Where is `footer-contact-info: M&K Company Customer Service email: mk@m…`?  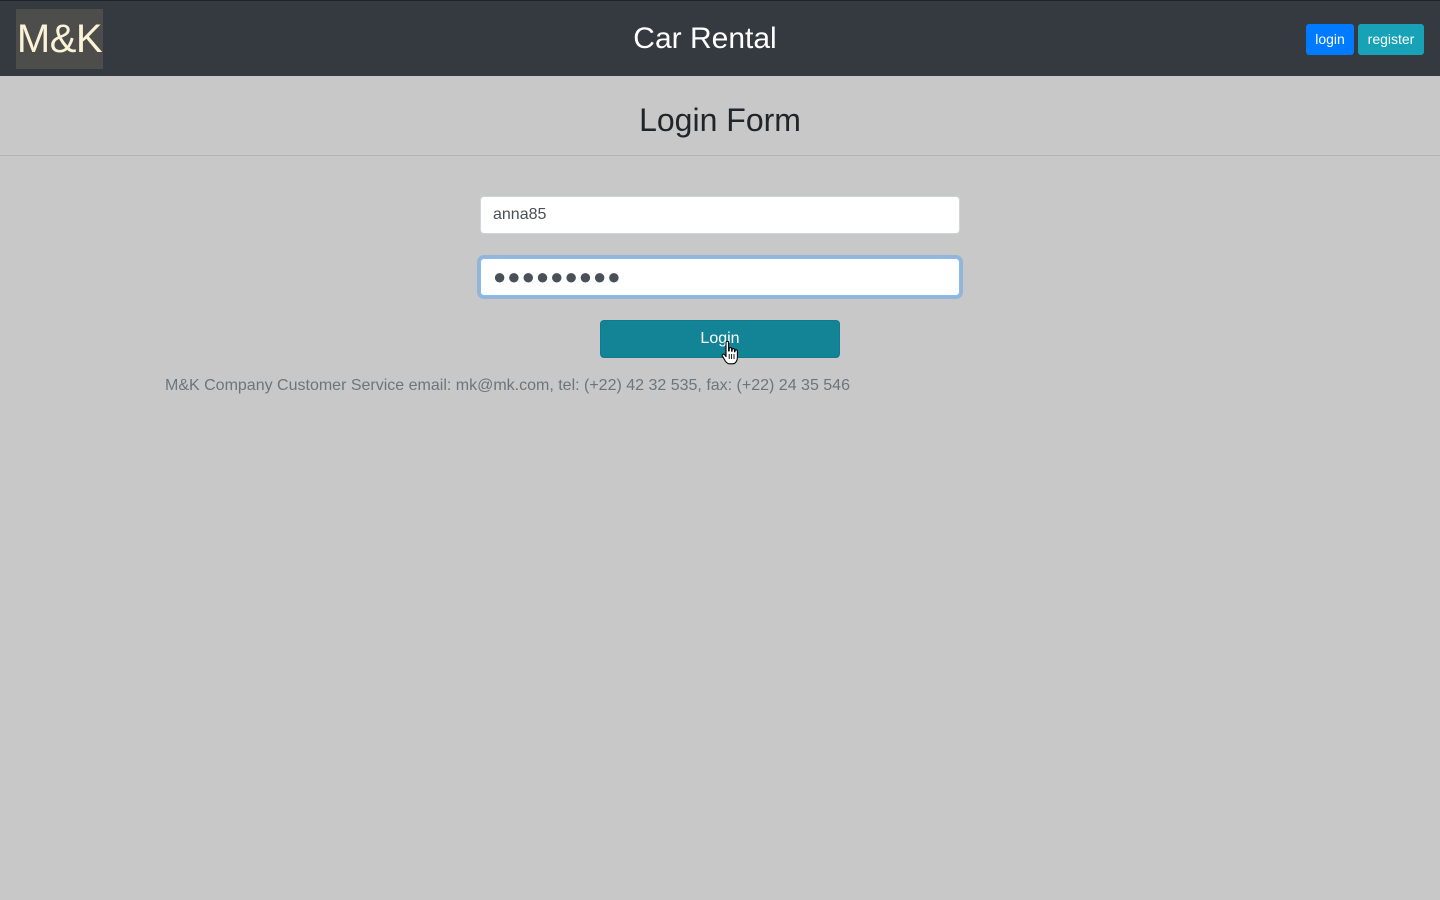
footer-contact-info: M&K Company Customer Service email: mk@m… is located at coordinates (507, 385).